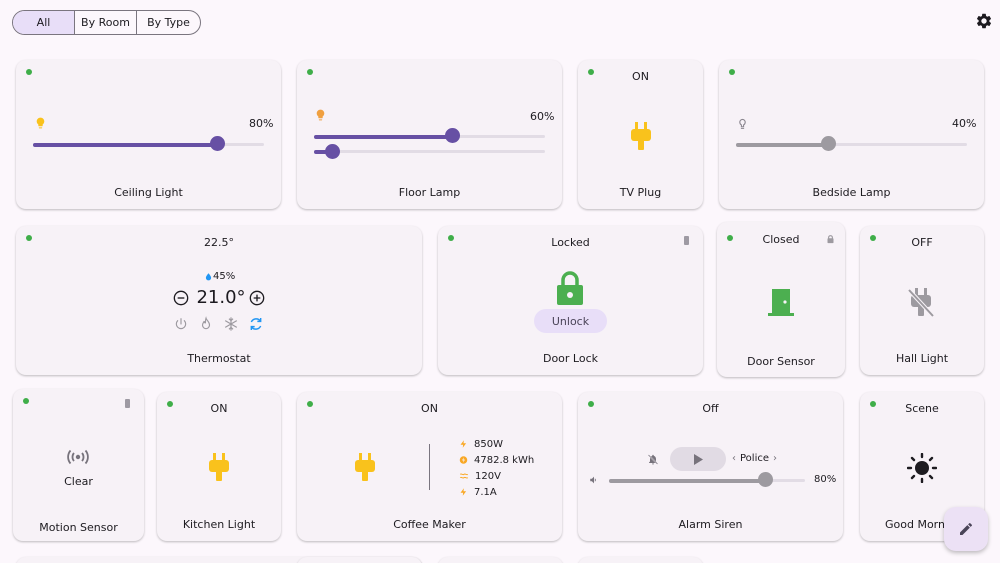 Image resolution: width=1000 pixels, height=563 pixels. Describe the element at coordinates (224, 276) in the screenshot. I see `humidity-value: 45%` at that location.